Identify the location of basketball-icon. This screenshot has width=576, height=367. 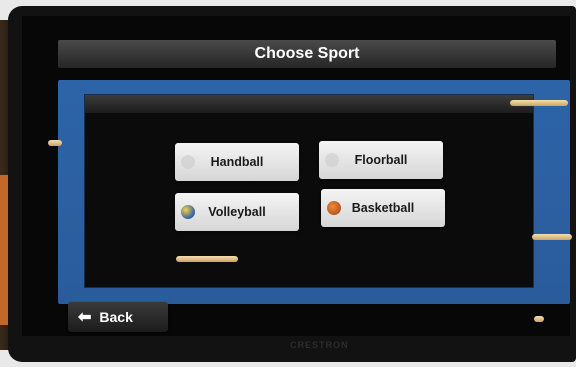
(334, 208).